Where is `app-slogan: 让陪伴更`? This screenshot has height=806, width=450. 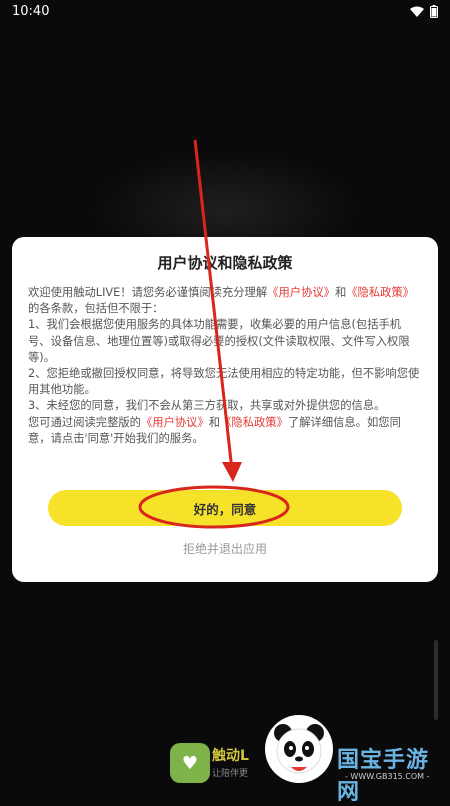 app-slogan: 让陪伴更 is located at coordinates (230, 774).